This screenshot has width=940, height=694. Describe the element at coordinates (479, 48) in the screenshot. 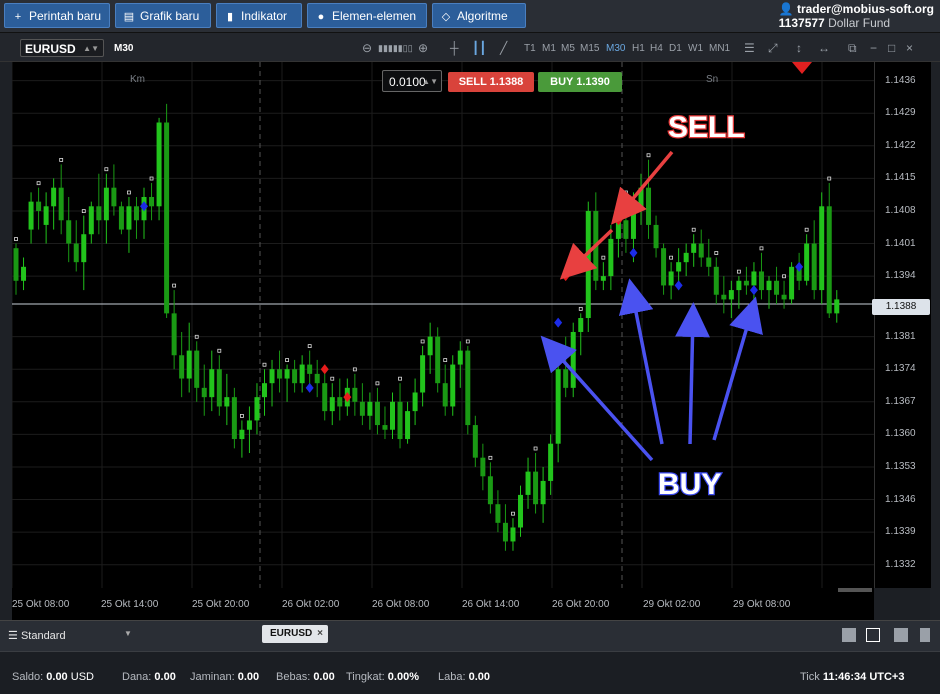

I see `candle-chart-icon: ┃┃` at that location.